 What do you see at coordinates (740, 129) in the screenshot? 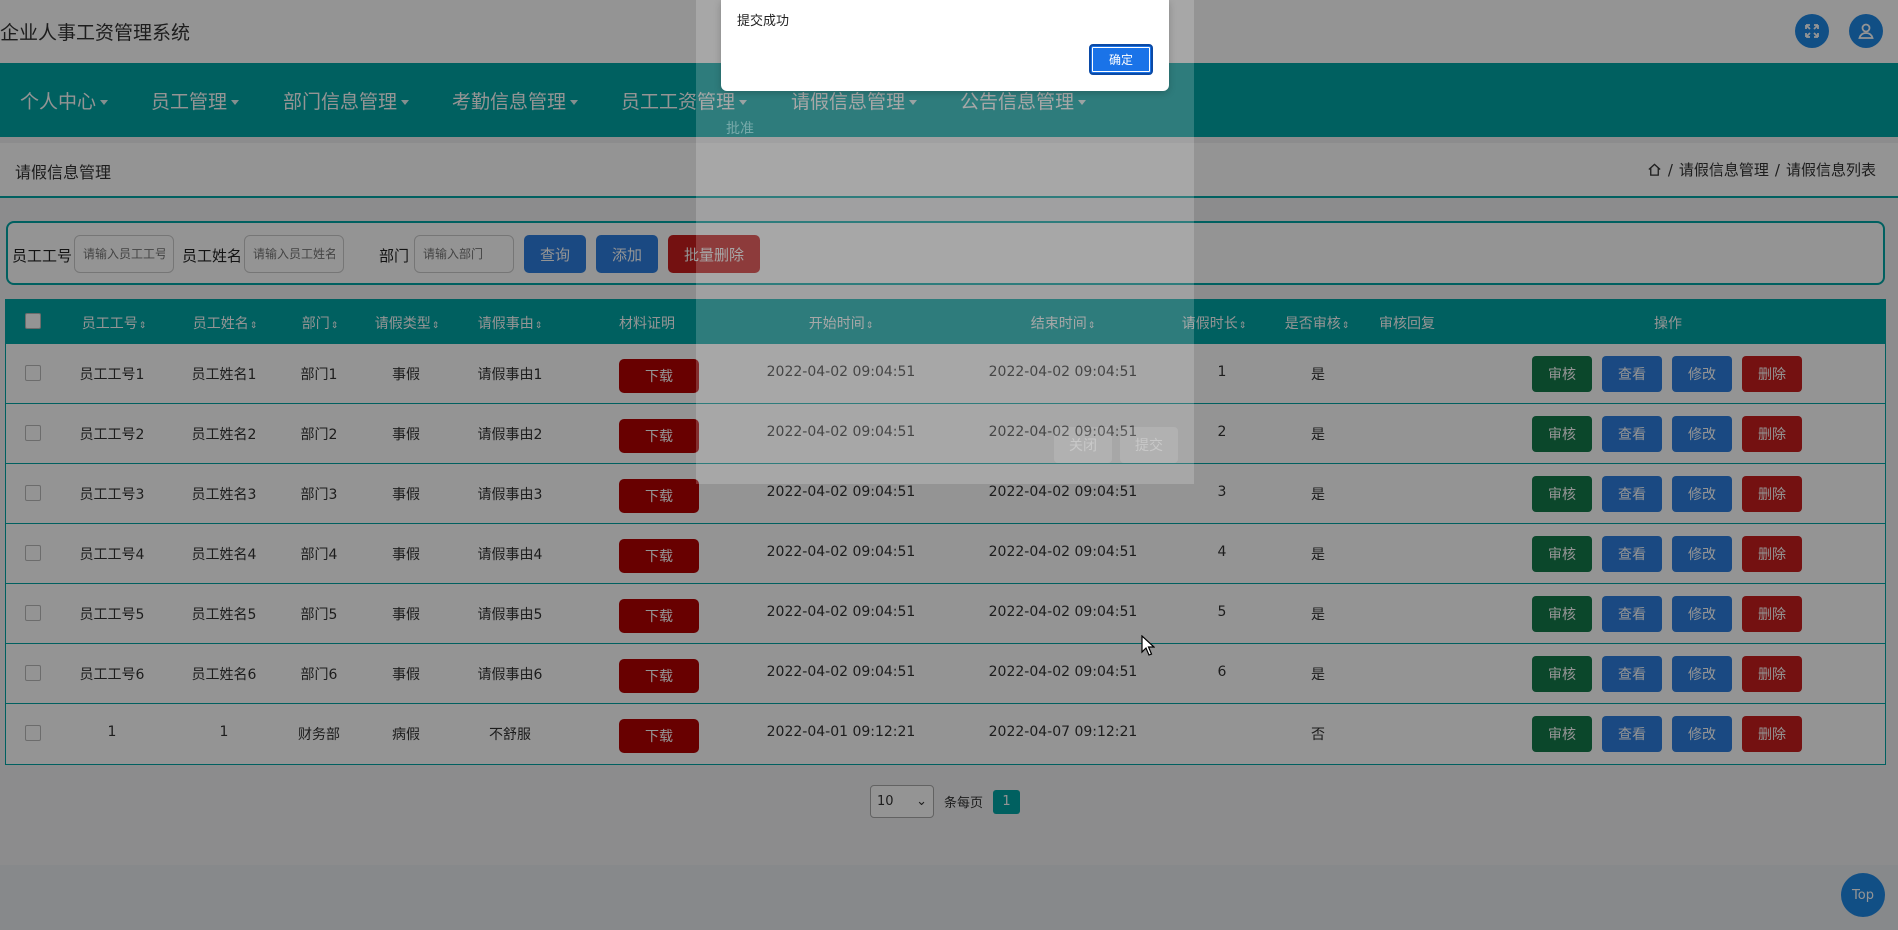
I see `approve-label: 批准` at bounding box center [740, 129].